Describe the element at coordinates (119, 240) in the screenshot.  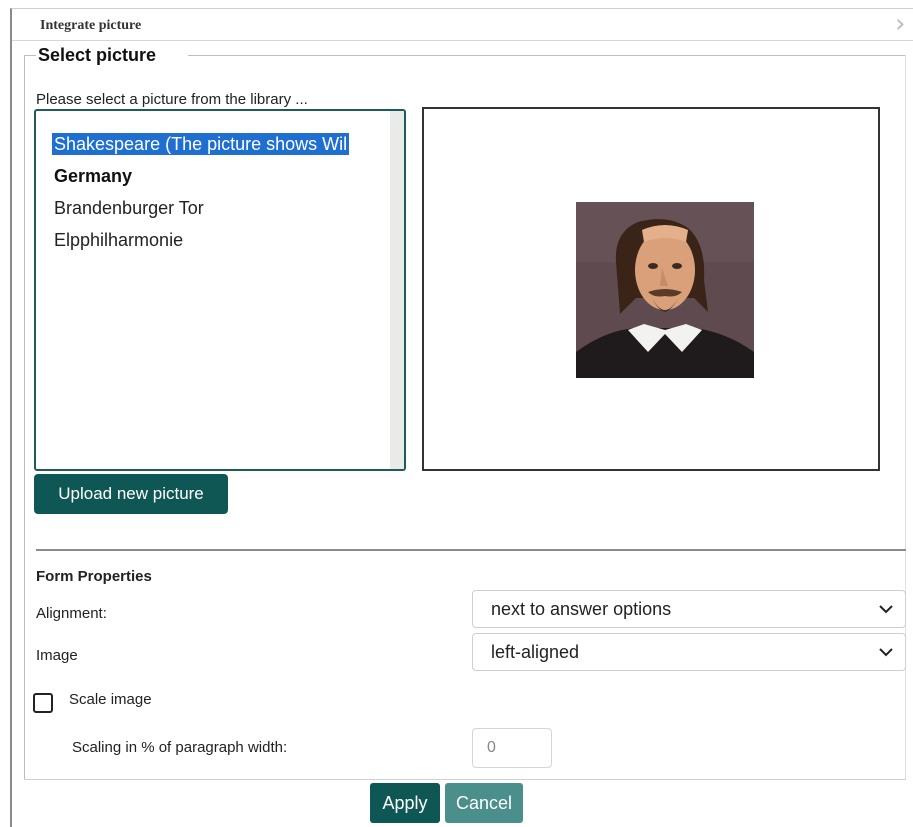
I see `list-item-label: Elpphilharmonie` at that location.